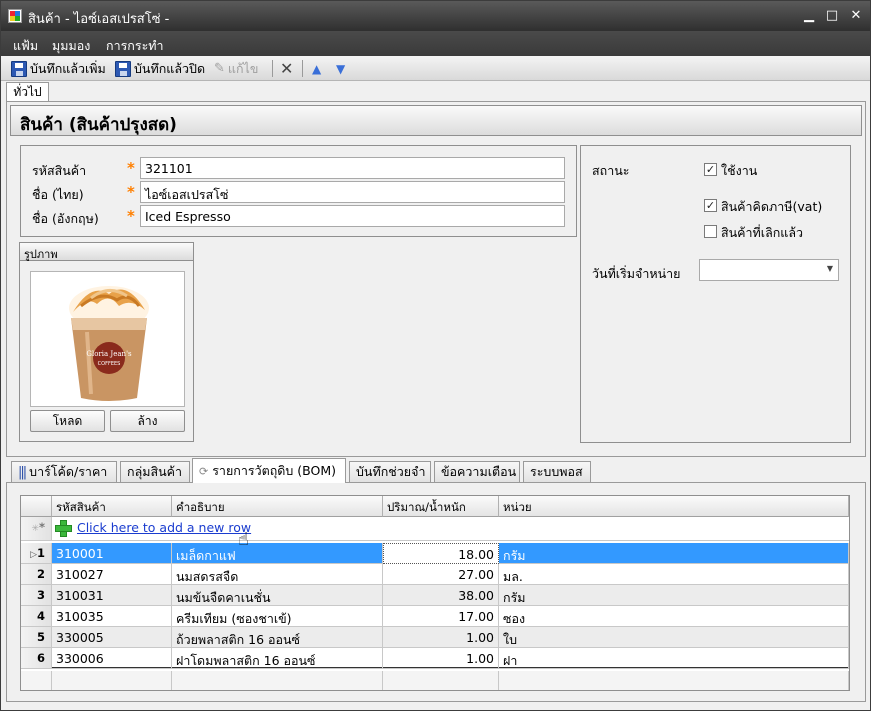 The image size is (871, 711). I want to click on menu-actions: การกระทำ, so click(135, 46).